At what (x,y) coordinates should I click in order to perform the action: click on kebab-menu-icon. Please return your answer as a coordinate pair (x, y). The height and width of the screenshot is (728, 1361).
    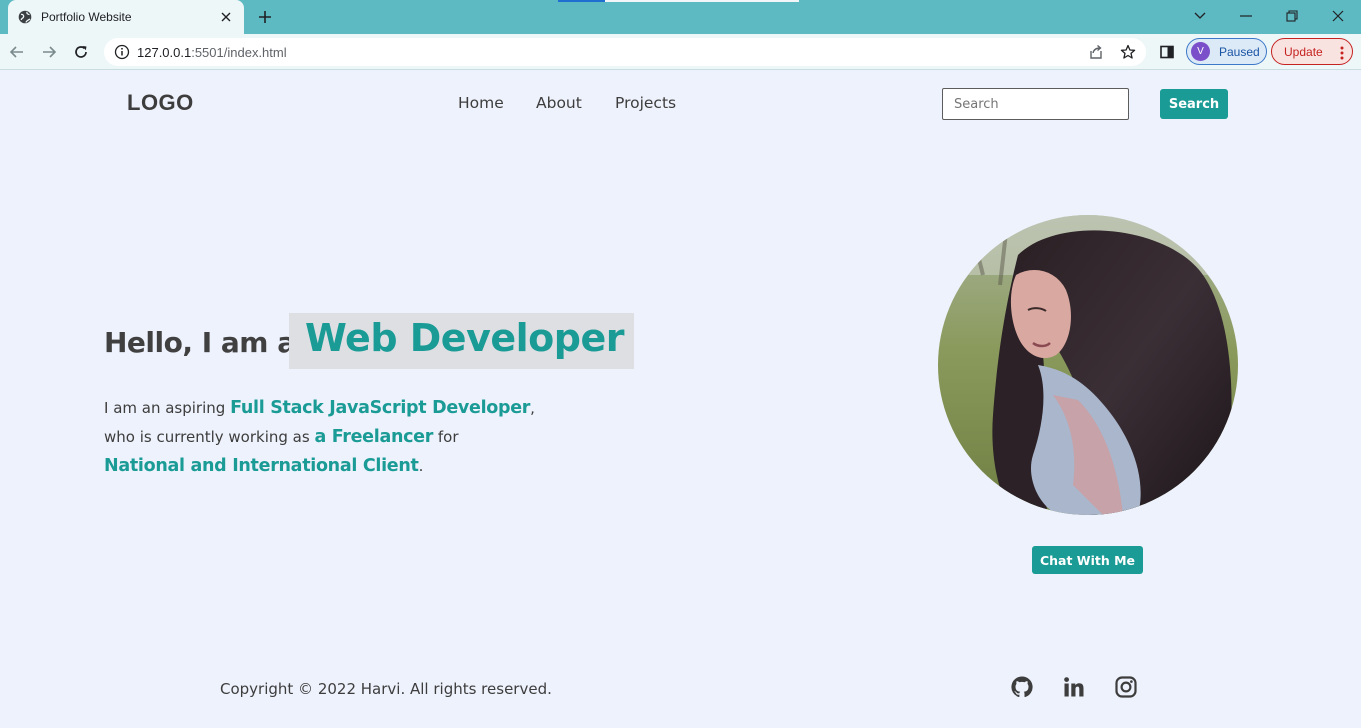
    Looking at the image, I should click on (1342, 52).